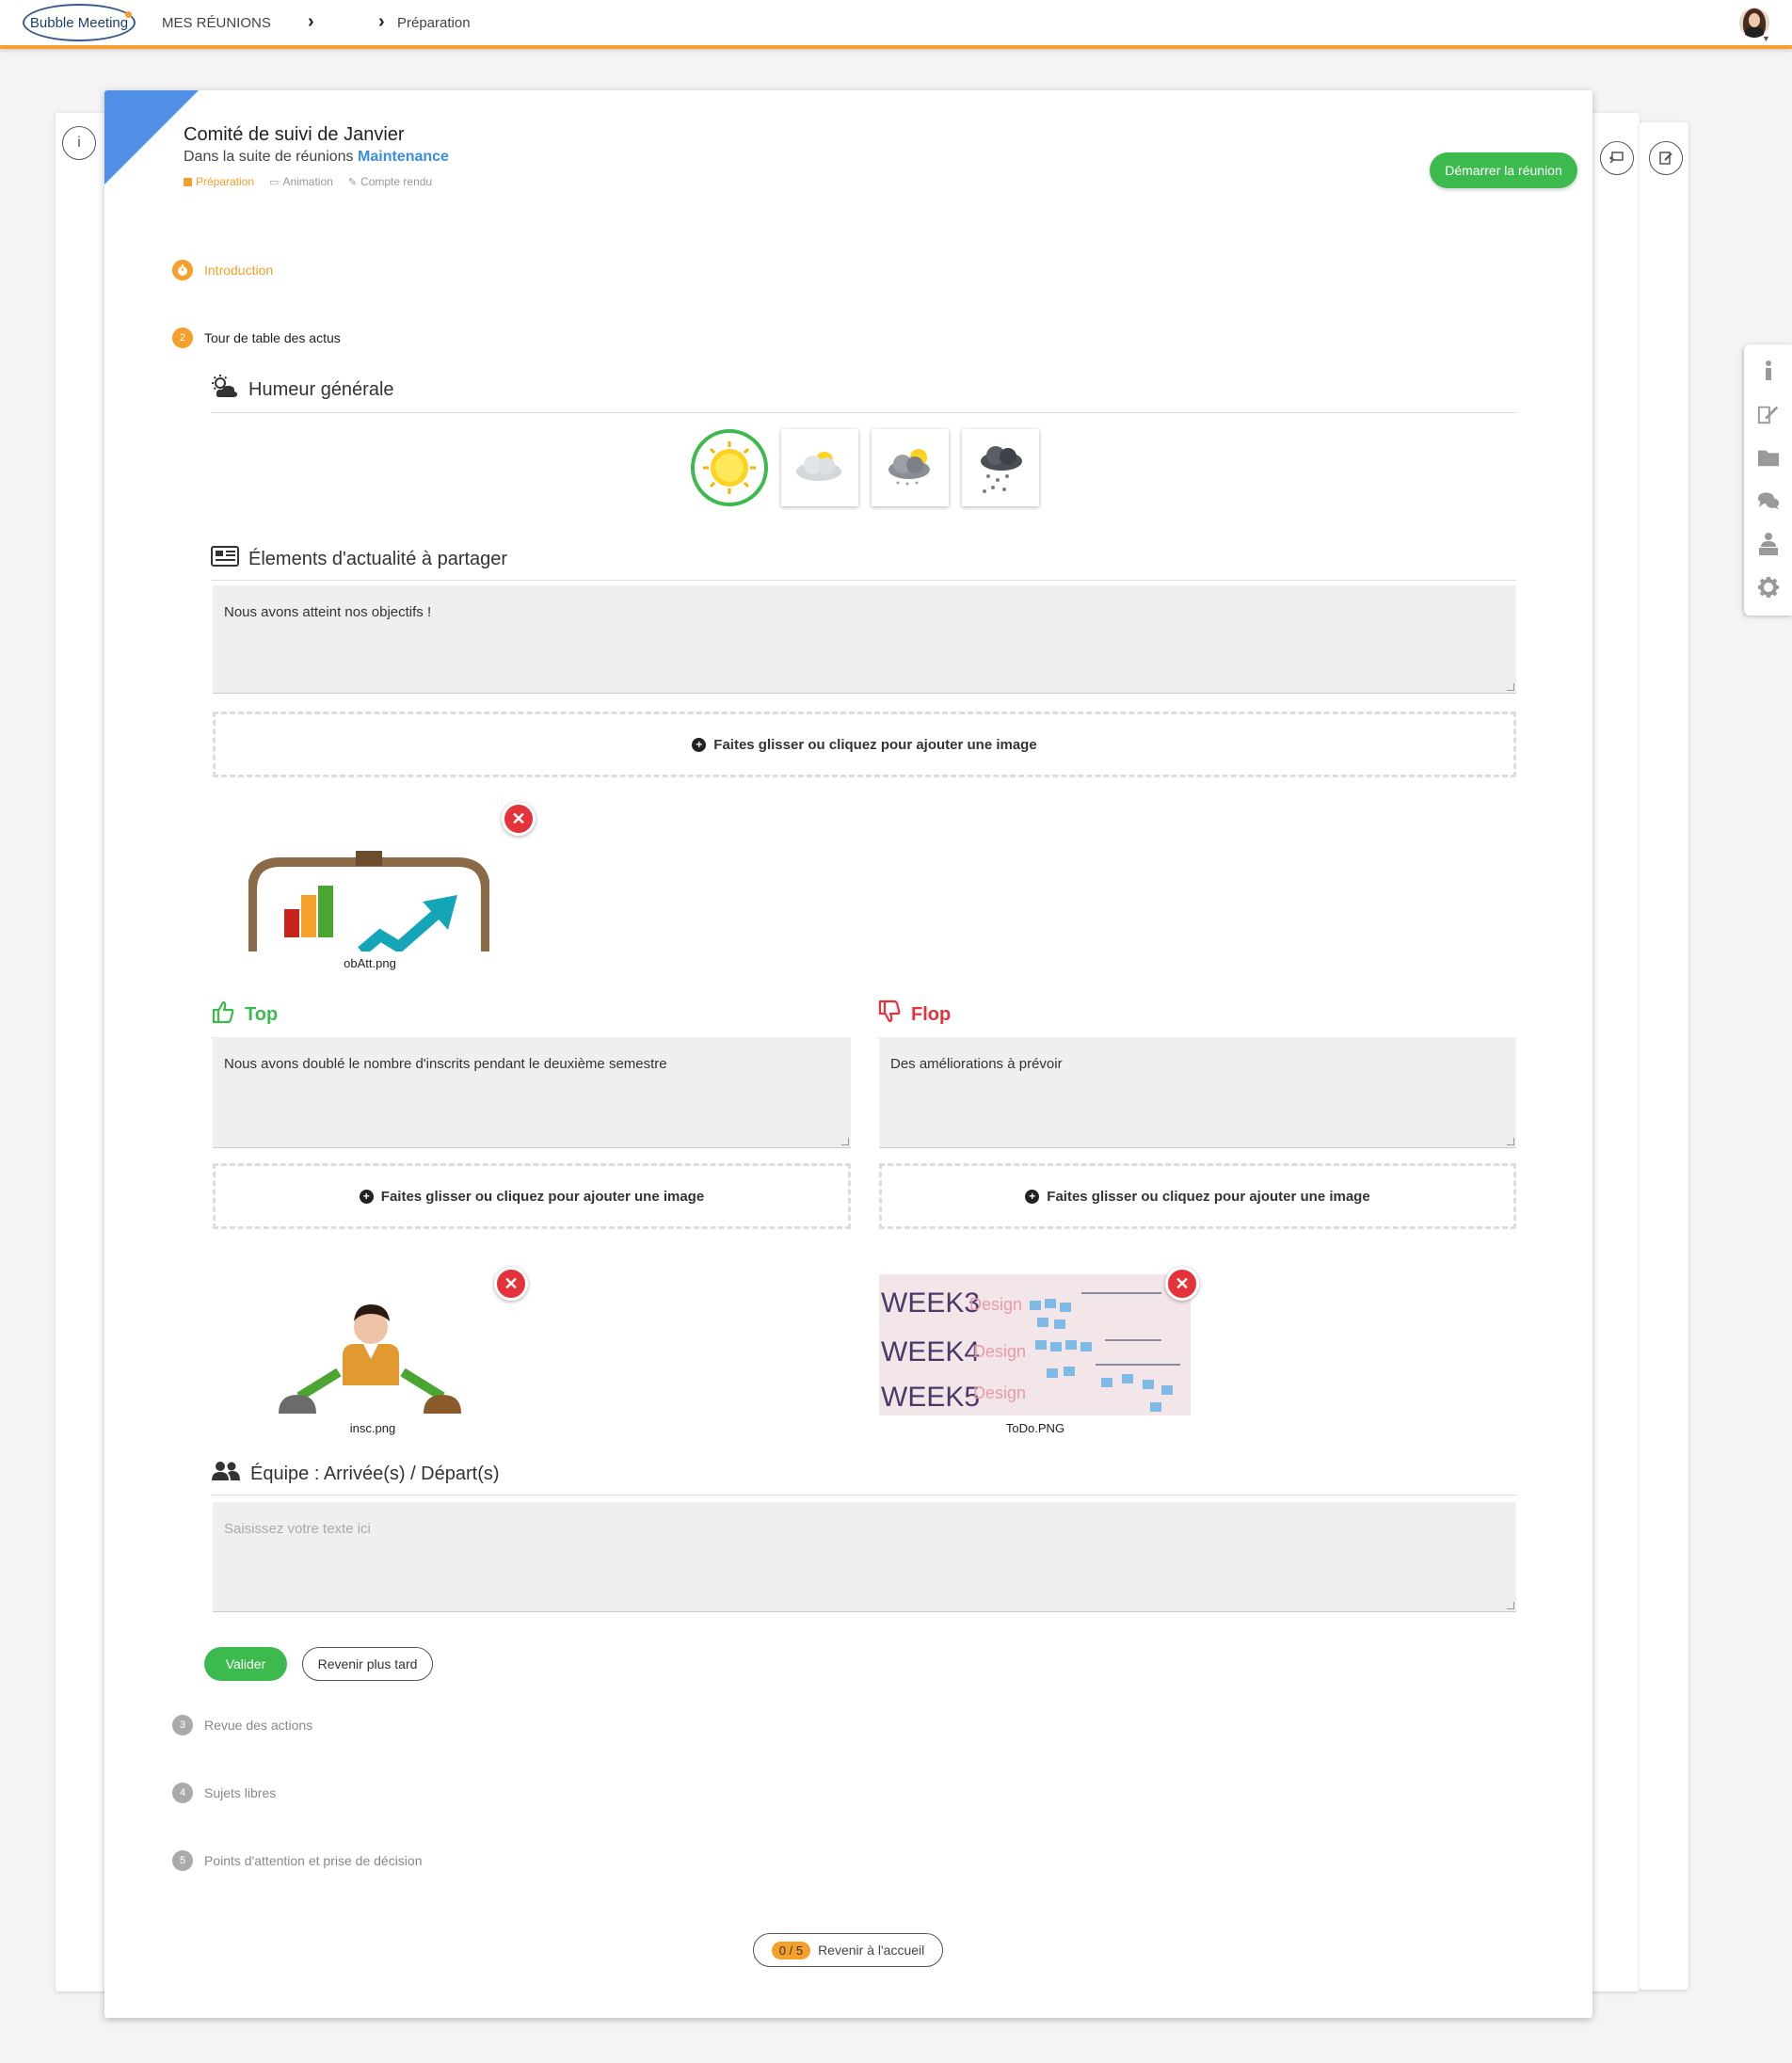 The image size is (1792, 2063). Describe the element at coordinates (225, 559) in the screenshot. I see `newspaper-icon` at that location.